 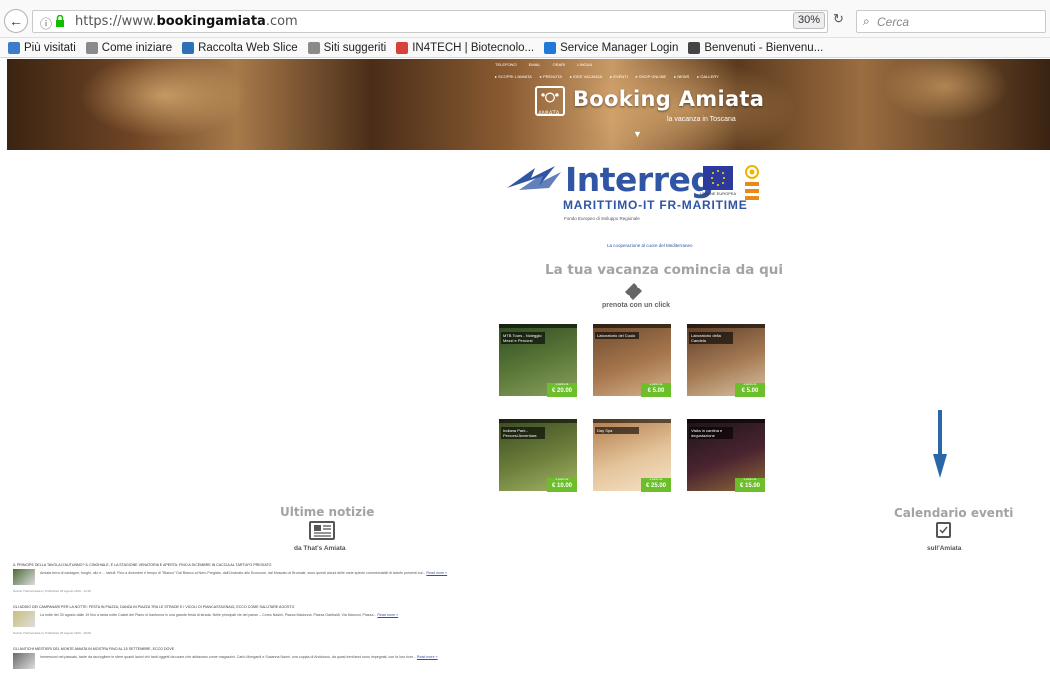 What do you see at coordinates (42, 47) in the screenshot?
I see `bookmark-item: Più visitati` at bounding box center [42, 47].